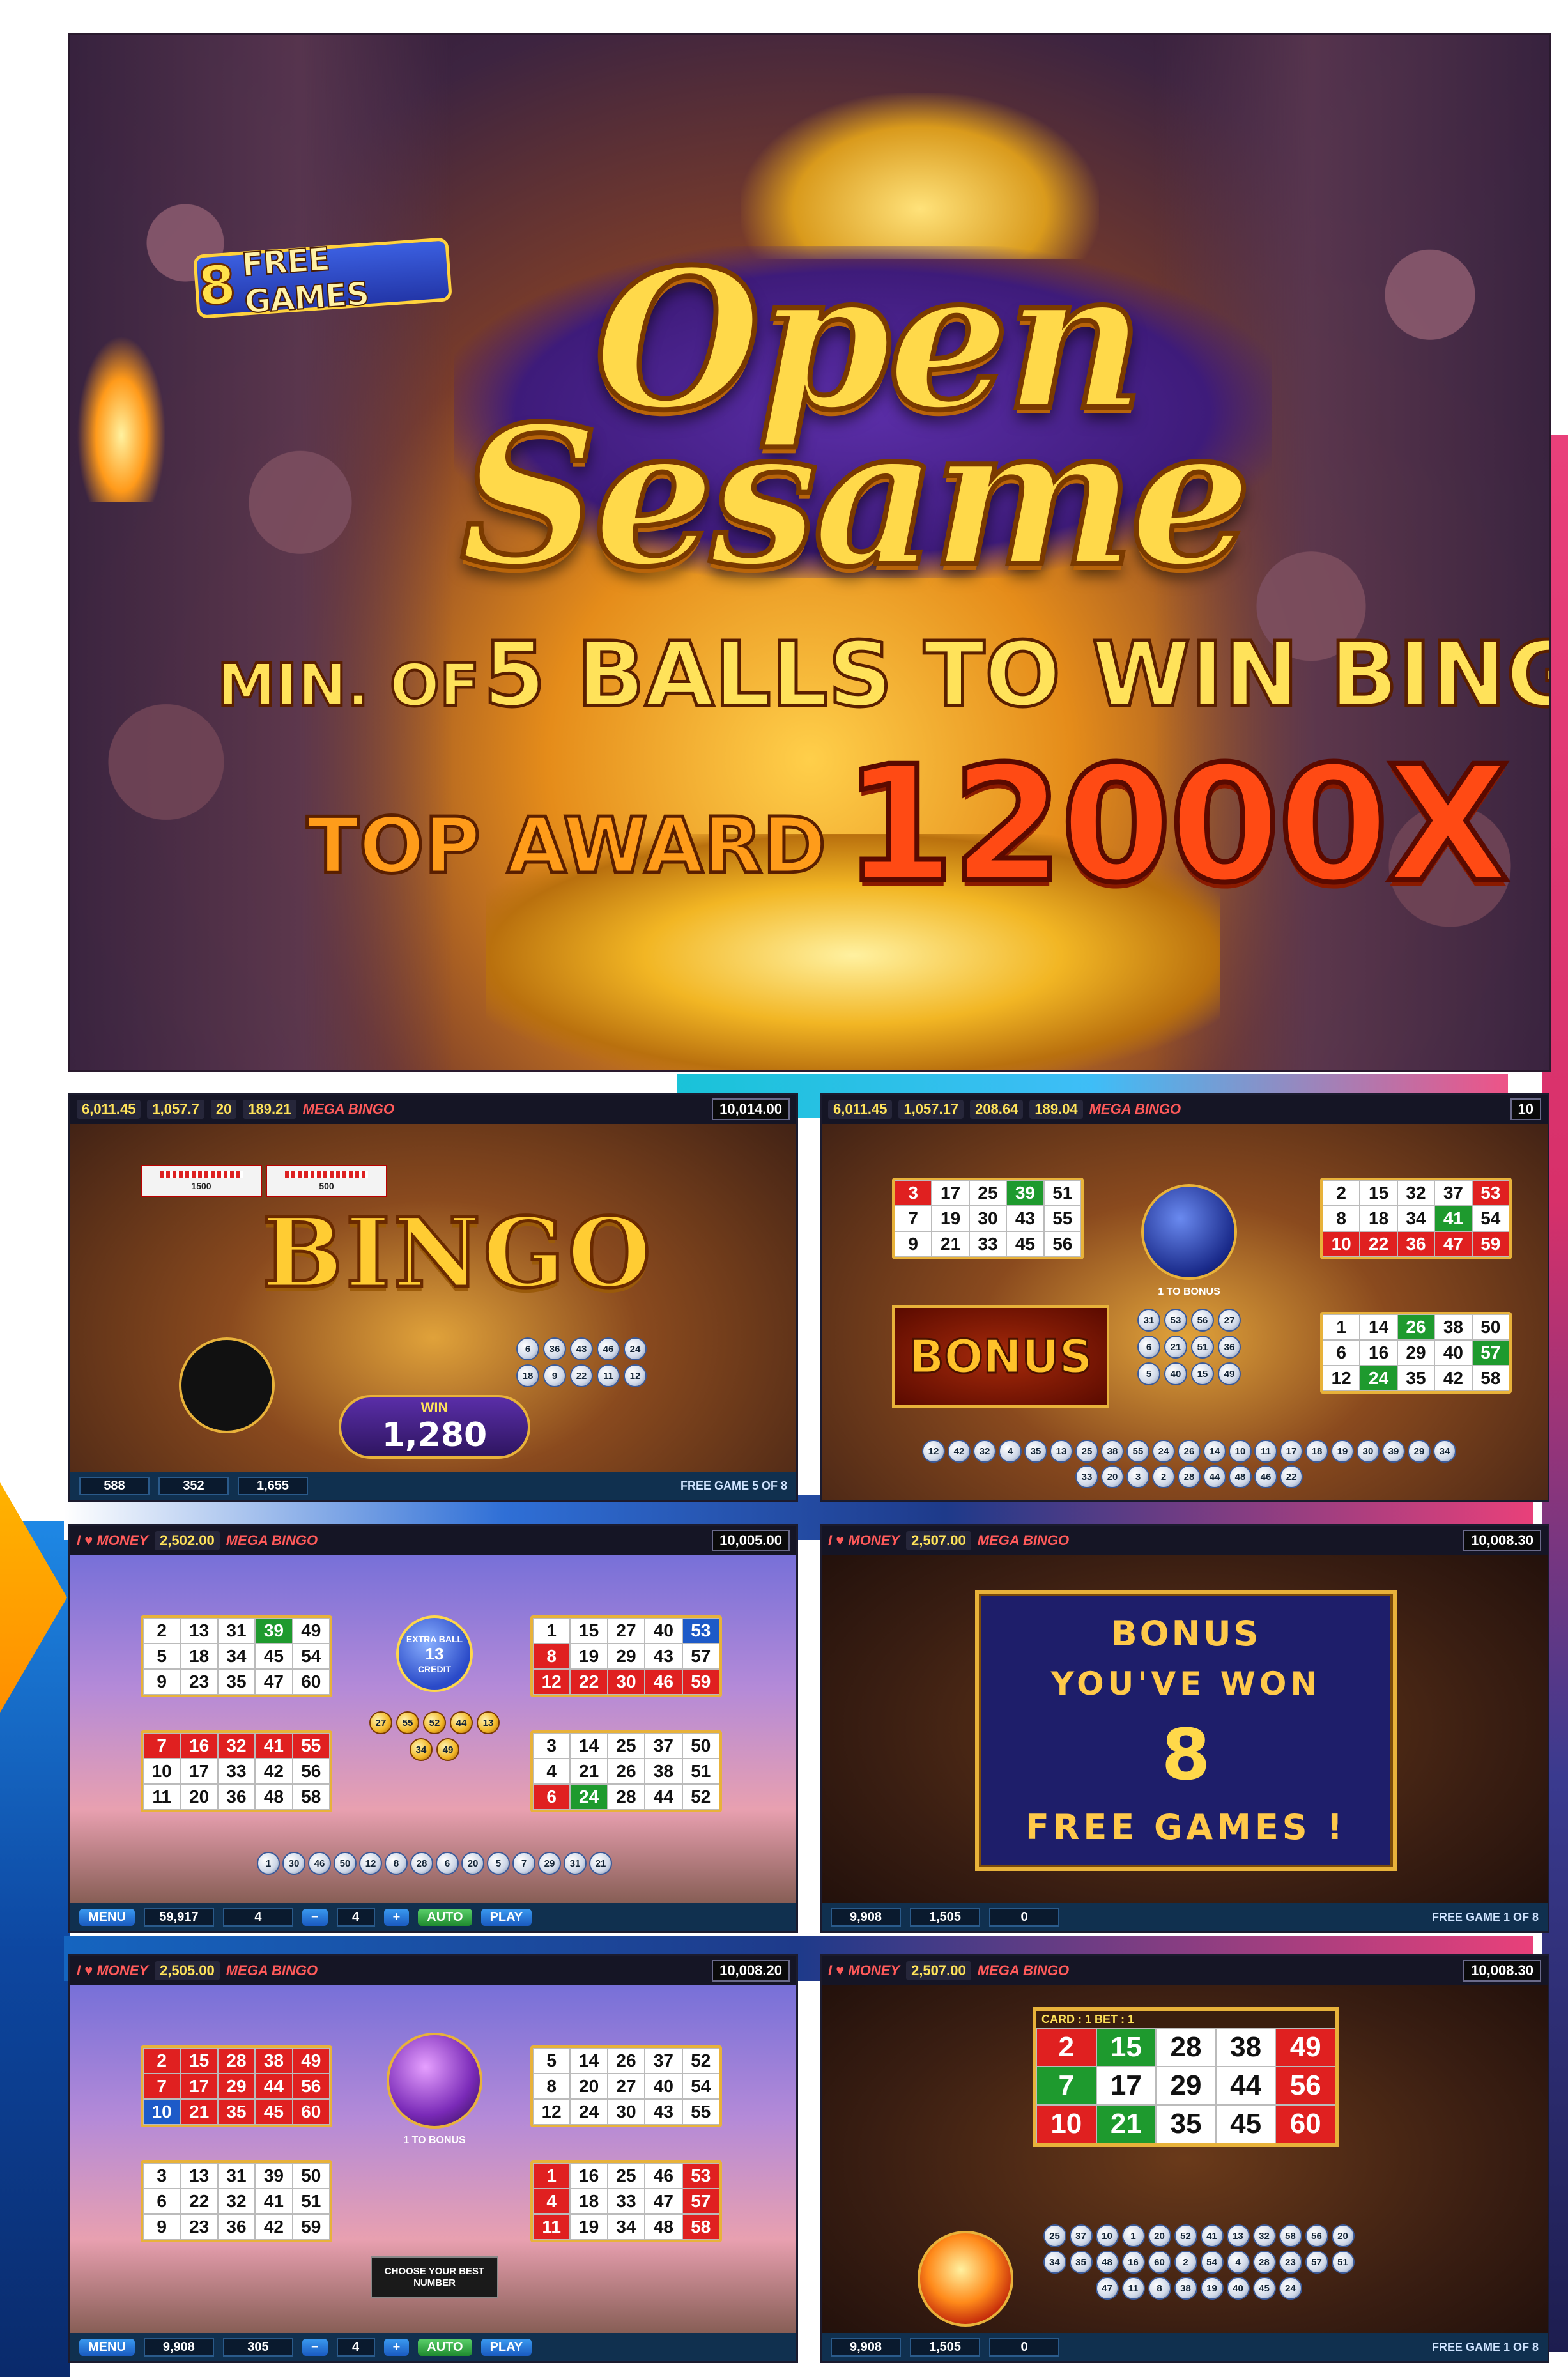 The height and width of the screenshot is (2379, 1568). Describe the element at coordinates (988, 1193) in the screenshot. I see `card-cell: 25` at that location.